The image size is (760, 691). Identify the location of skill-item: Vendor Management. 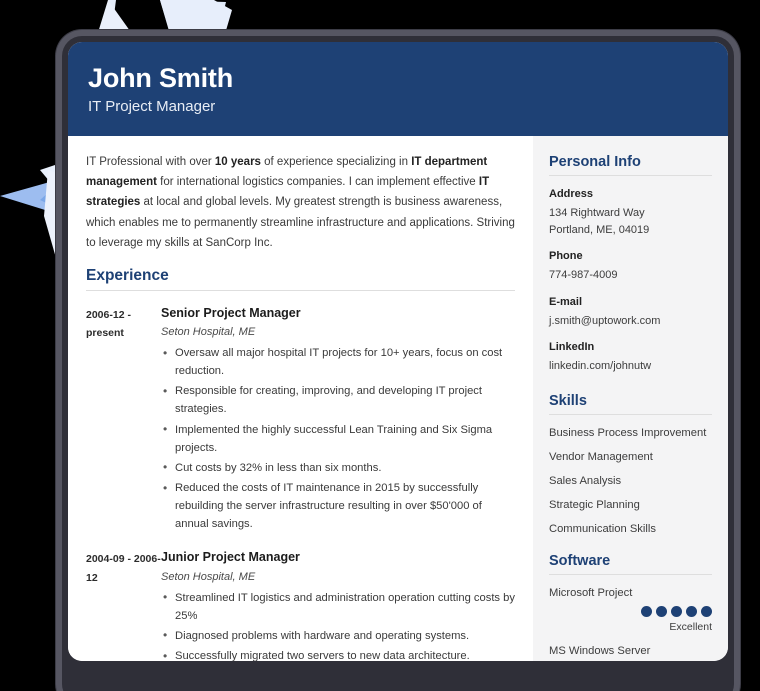
(601, 456).